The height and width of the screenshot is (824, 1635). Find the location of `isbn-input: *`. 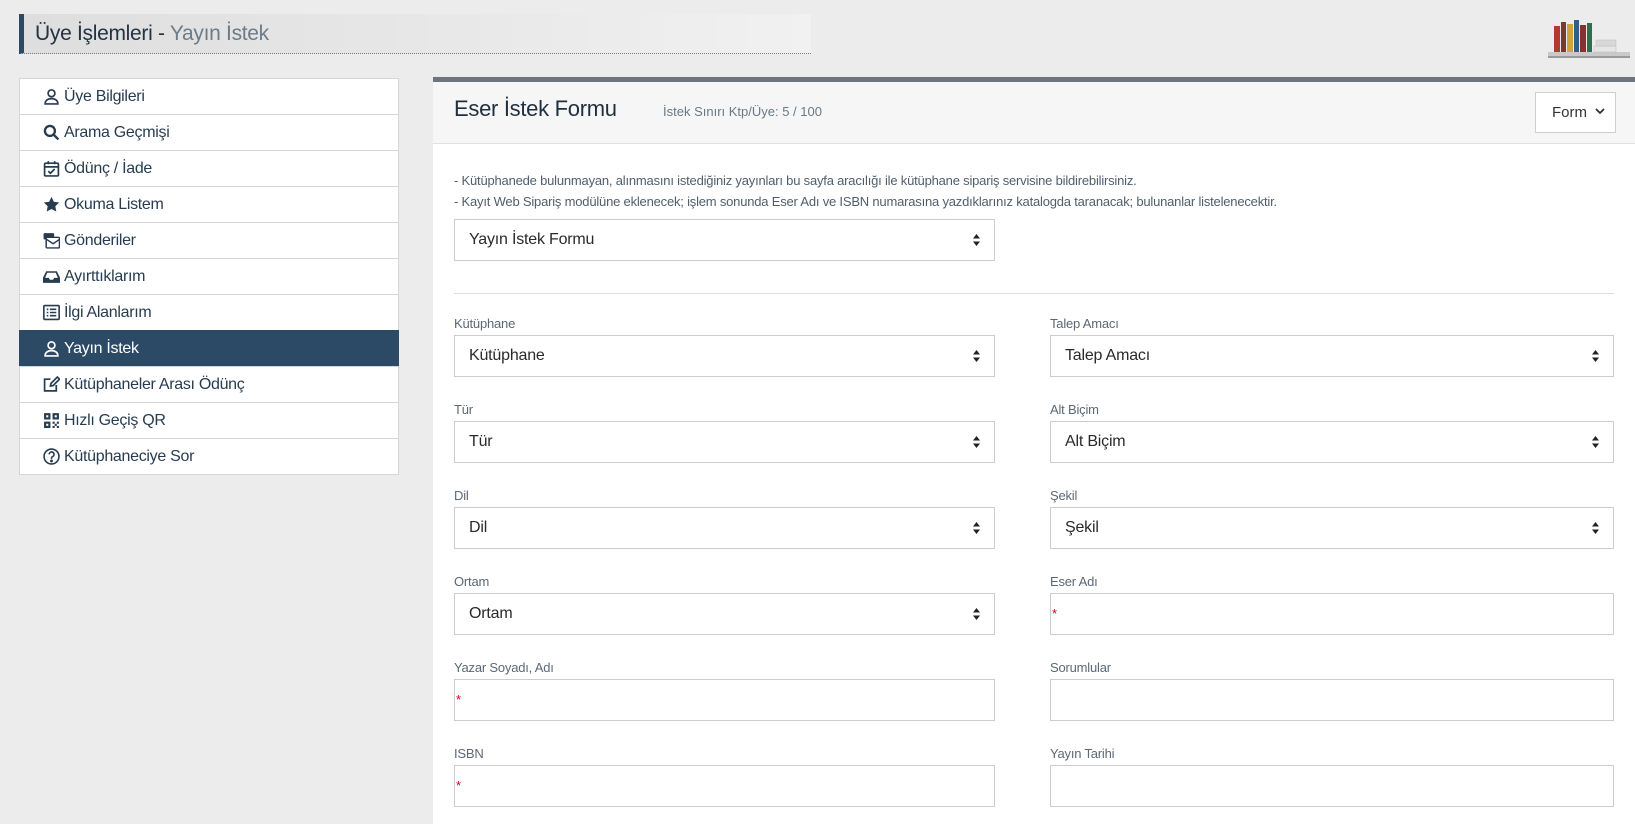

isbn-input: * is located at coordinates (724, 786).